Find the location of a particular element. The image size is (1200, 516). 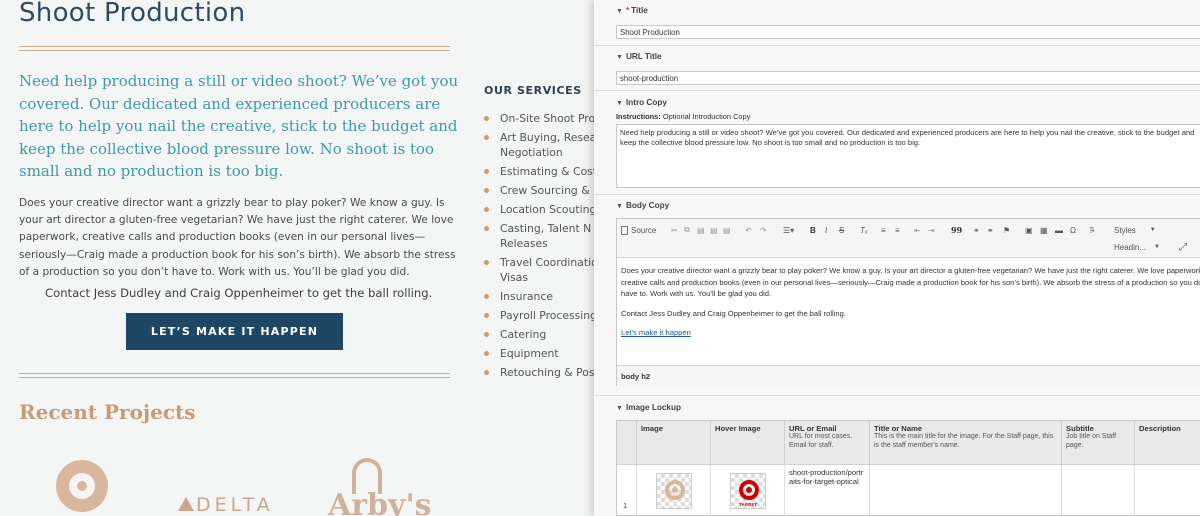

blockquote-button: 99 is located at coordinates (956, 230).